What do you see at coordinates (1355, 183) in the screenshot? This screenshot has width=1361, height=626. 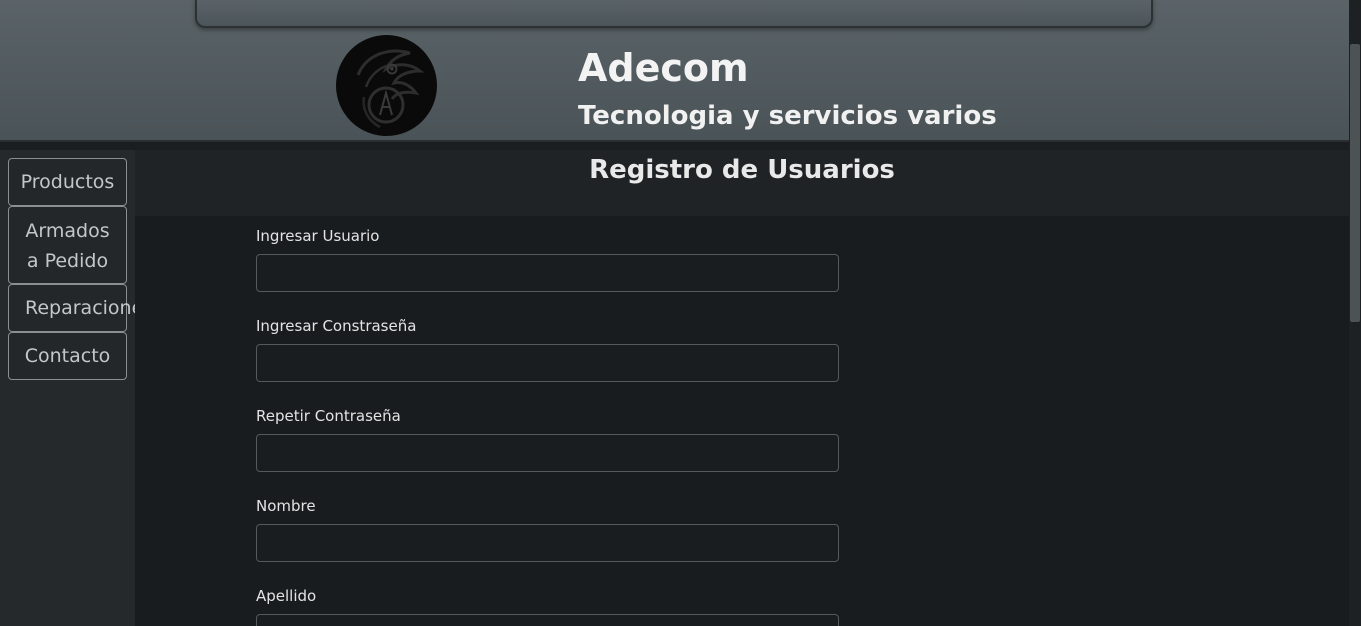 I see `scrollbar-thumb` at bounding box center [1355, 183].